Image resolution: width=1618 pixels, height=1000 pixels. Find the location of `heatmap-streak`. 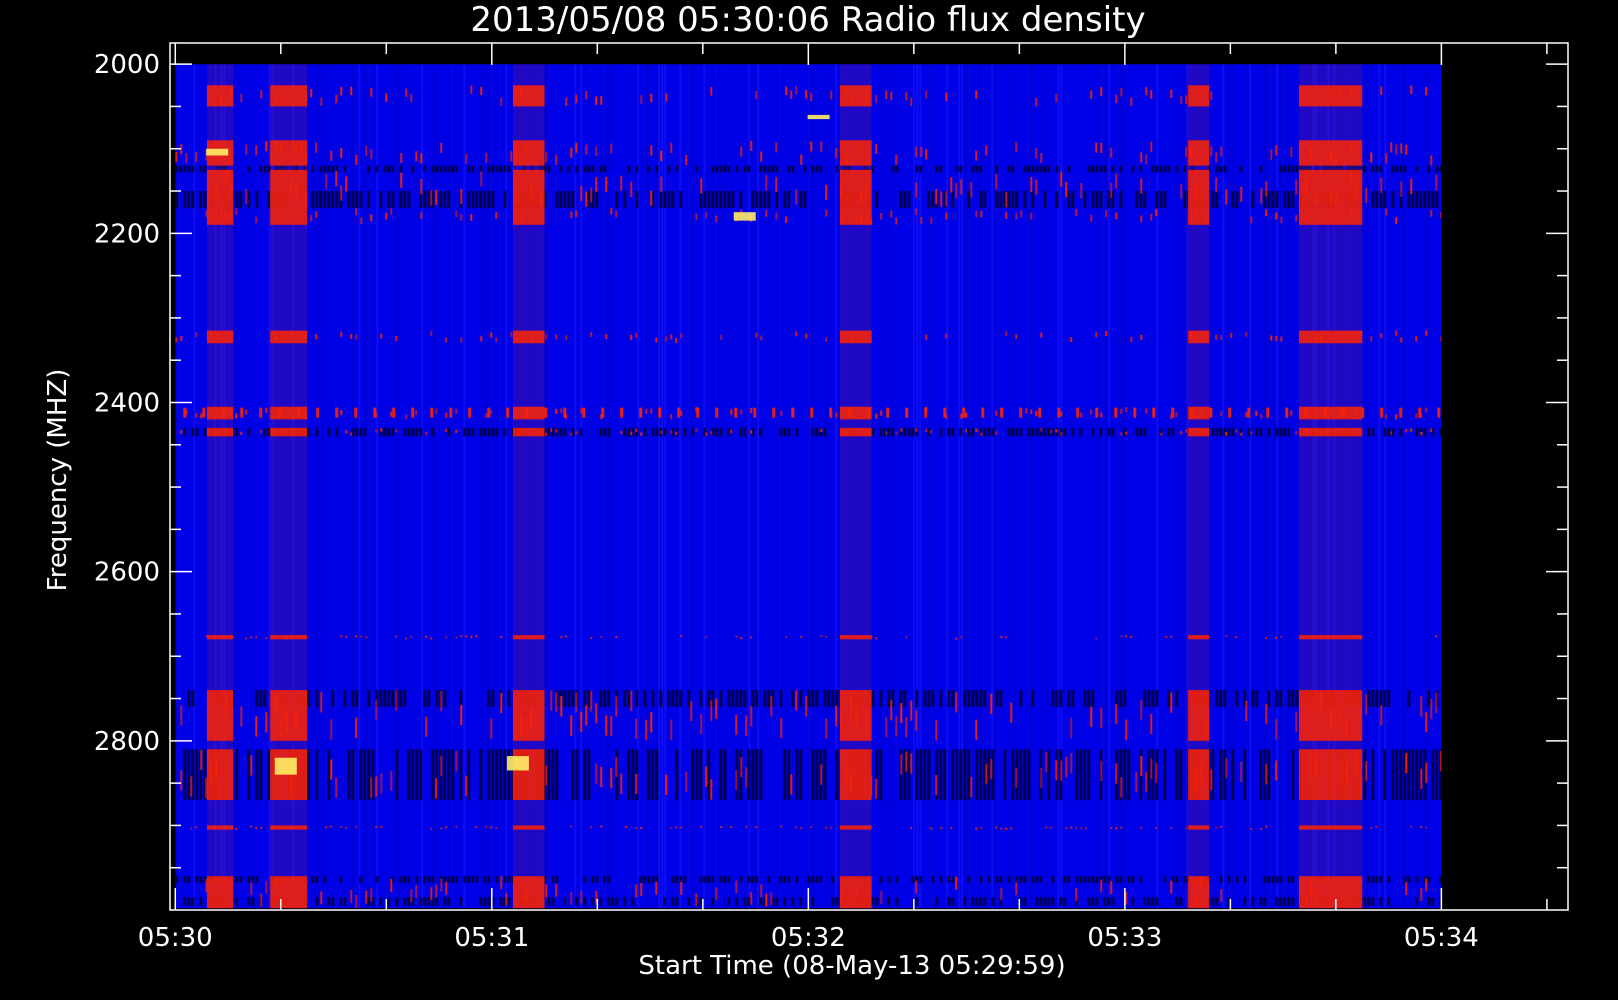

heatmap-streak is located at coordinates (779, 486).